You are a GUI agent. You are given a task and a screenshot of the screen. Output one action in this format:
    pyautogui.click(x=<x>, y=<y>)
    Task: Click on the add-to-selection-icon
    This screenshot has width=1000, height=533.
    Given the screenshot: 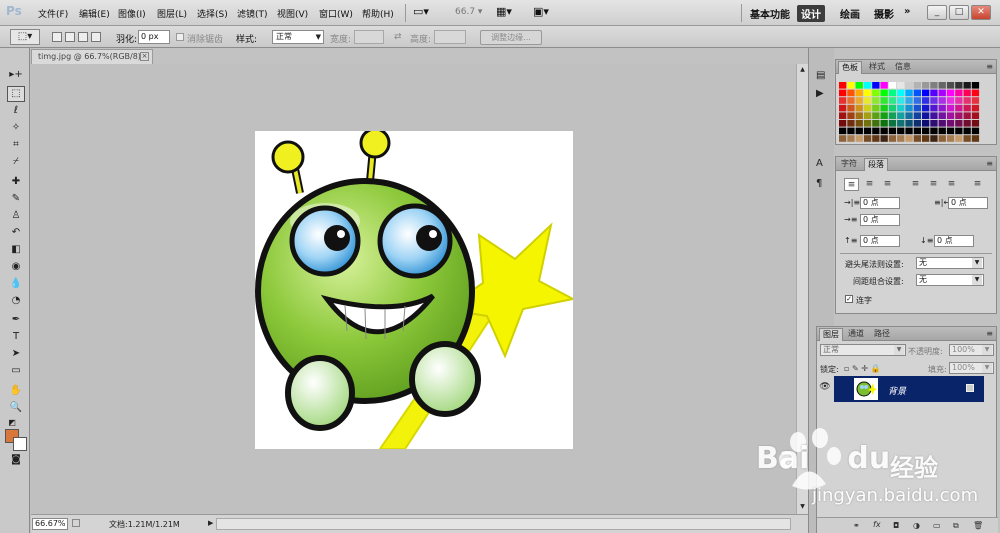 What is the action you would take?
    pyautogui.click(x=70, y=37)
    